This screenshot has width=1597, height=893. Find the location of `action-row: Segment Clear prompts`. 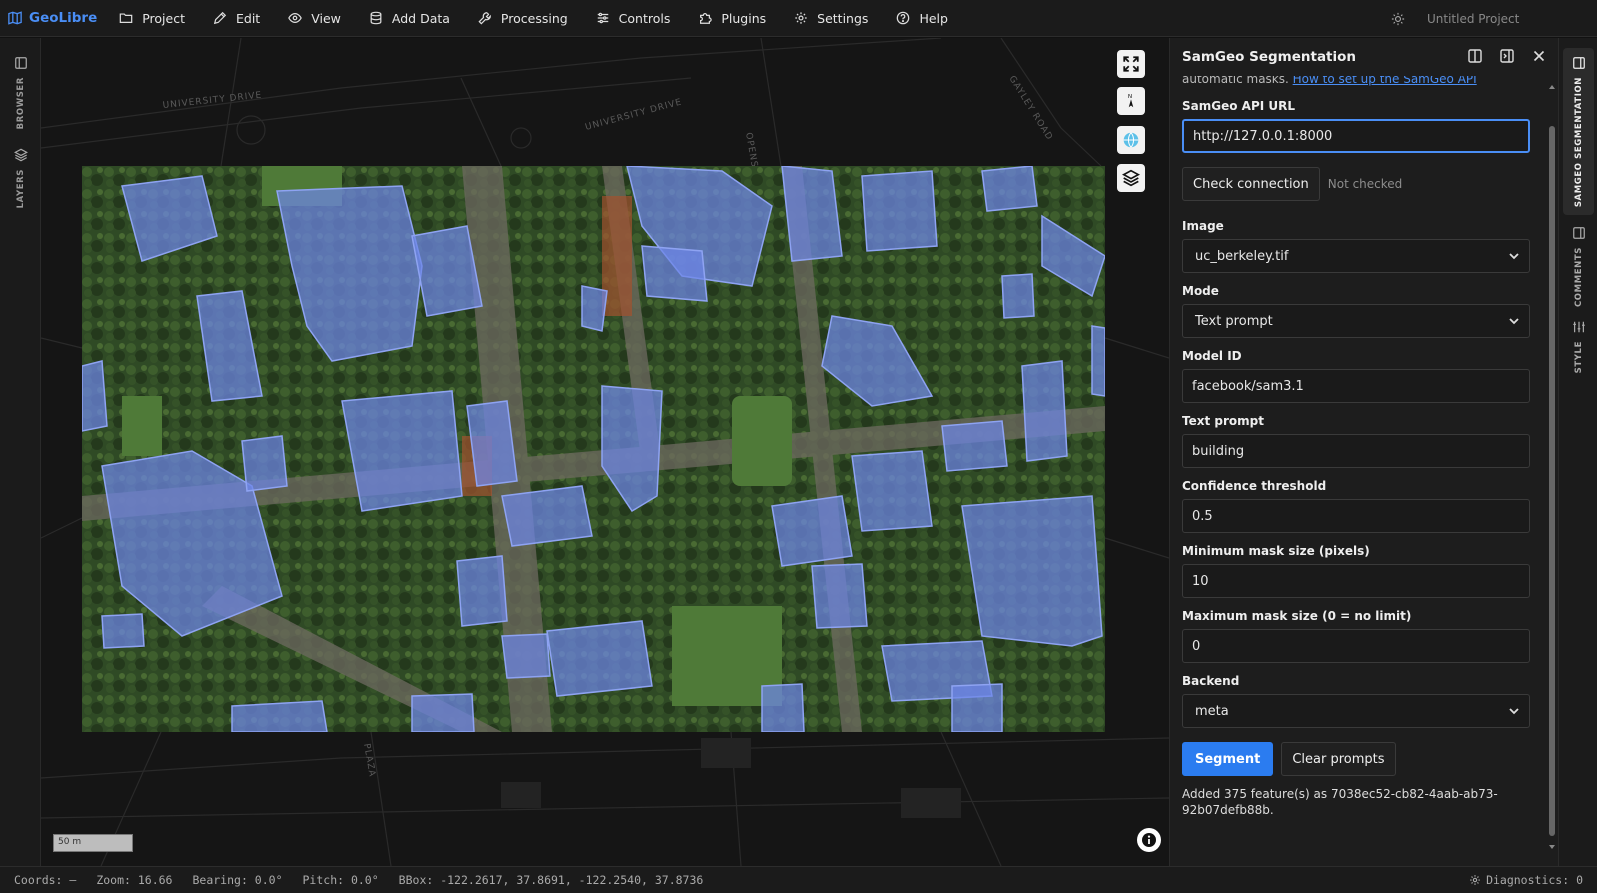

action-row: Segment Clear prompts is located at coordinates (1356, 759).